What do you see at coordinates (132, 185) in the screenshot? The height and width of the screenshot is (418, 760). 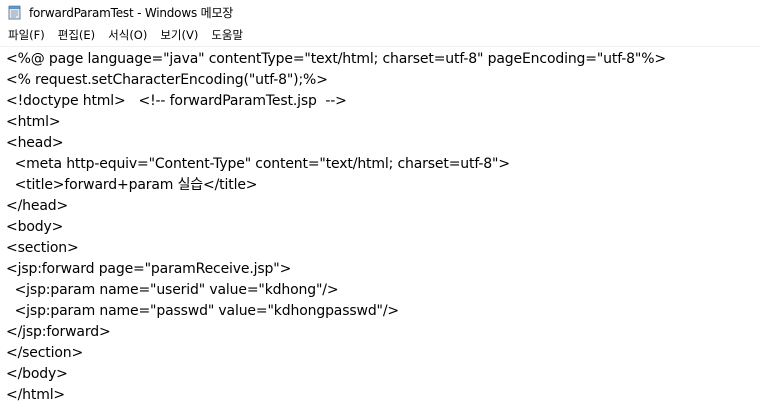 I see `editor-line: <title>forward+param 실습</title>` at bounding box center [132, 185].